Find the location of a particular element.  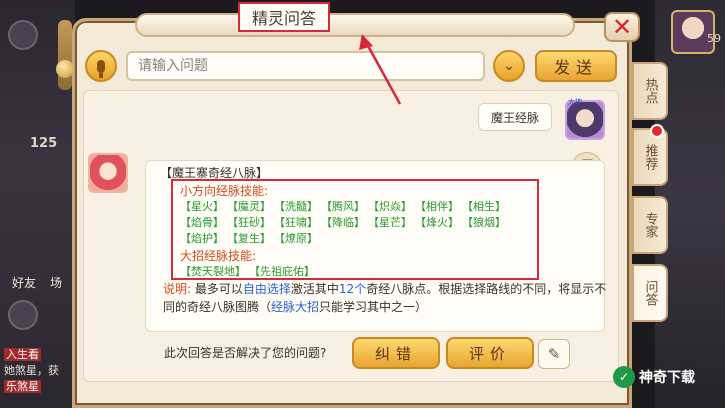

tab-qa: 问答 is located at coordinates (650, 293).